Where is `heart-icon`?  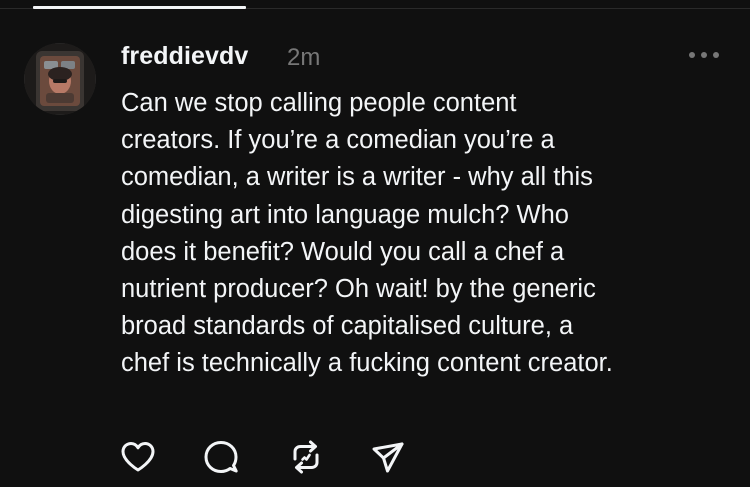 heart-icon is located at coordinates (138, 457).